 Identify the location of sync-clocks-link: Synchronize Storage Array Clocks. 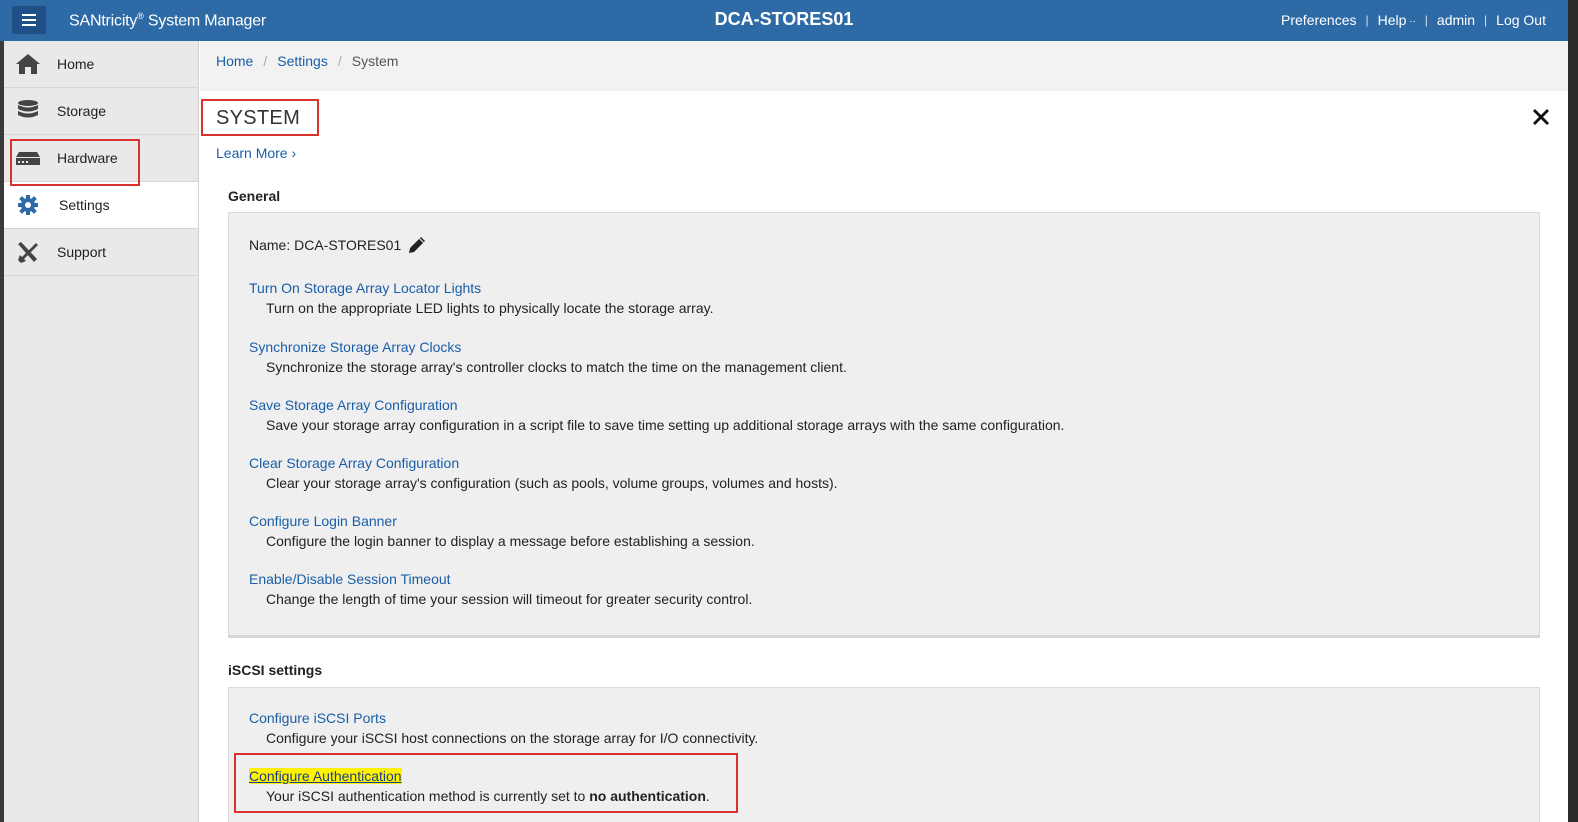
(355, 347).